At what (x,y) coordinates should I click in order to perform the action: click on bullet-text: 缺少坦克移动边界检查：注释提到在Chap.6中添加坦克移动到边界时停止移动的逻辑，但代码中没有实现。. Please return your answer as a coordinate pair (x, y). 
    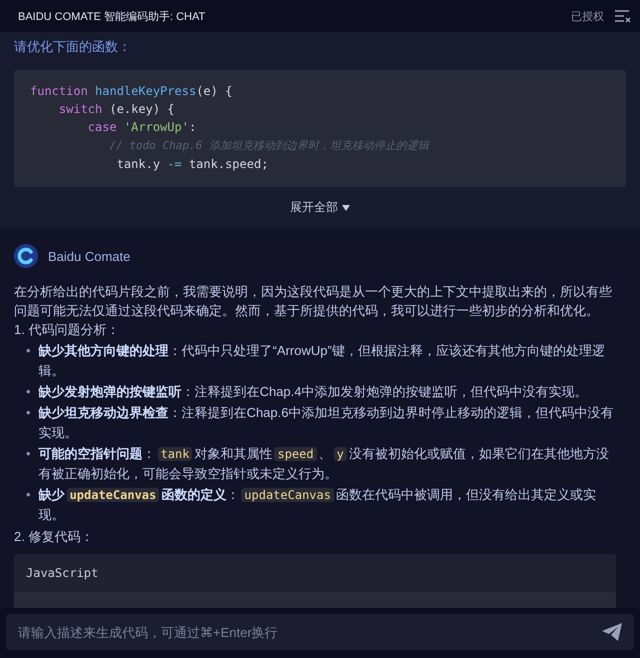
    Looking at the image, I should click on (326, 423).